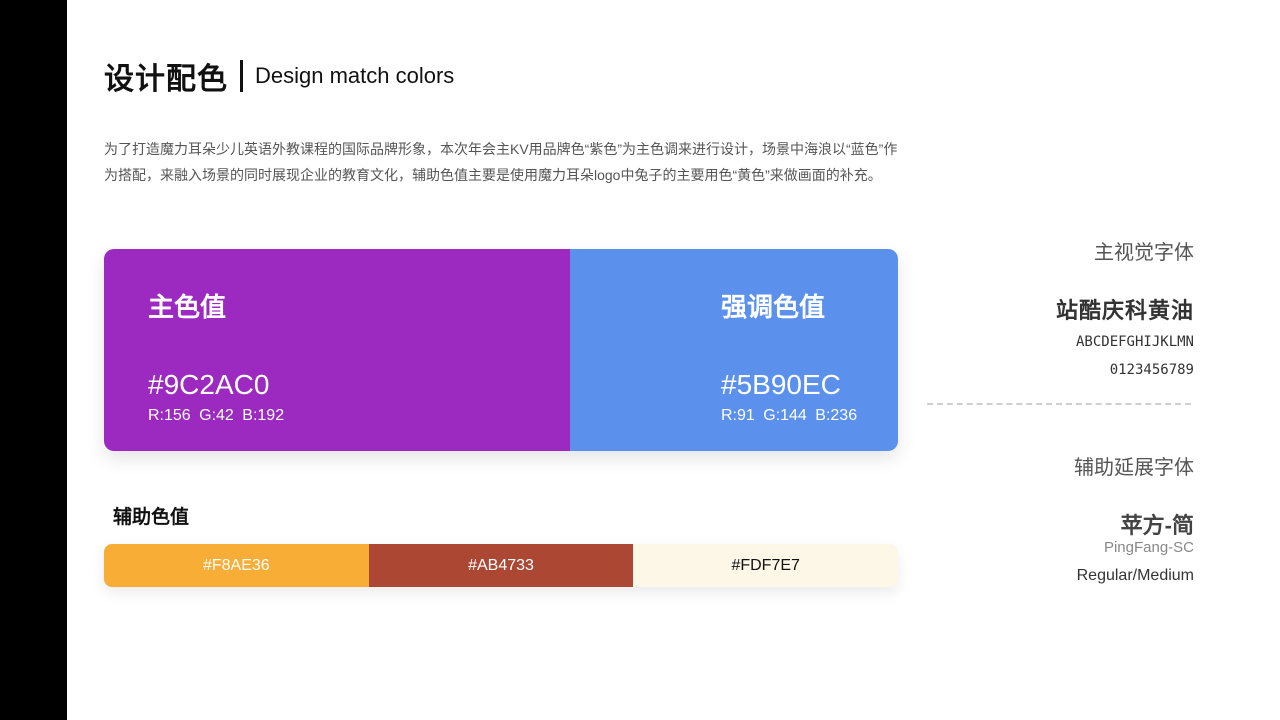 This screenshot has width=1280, height=720. I want to click on primary-color-label: 主色值, so click(187, 307).